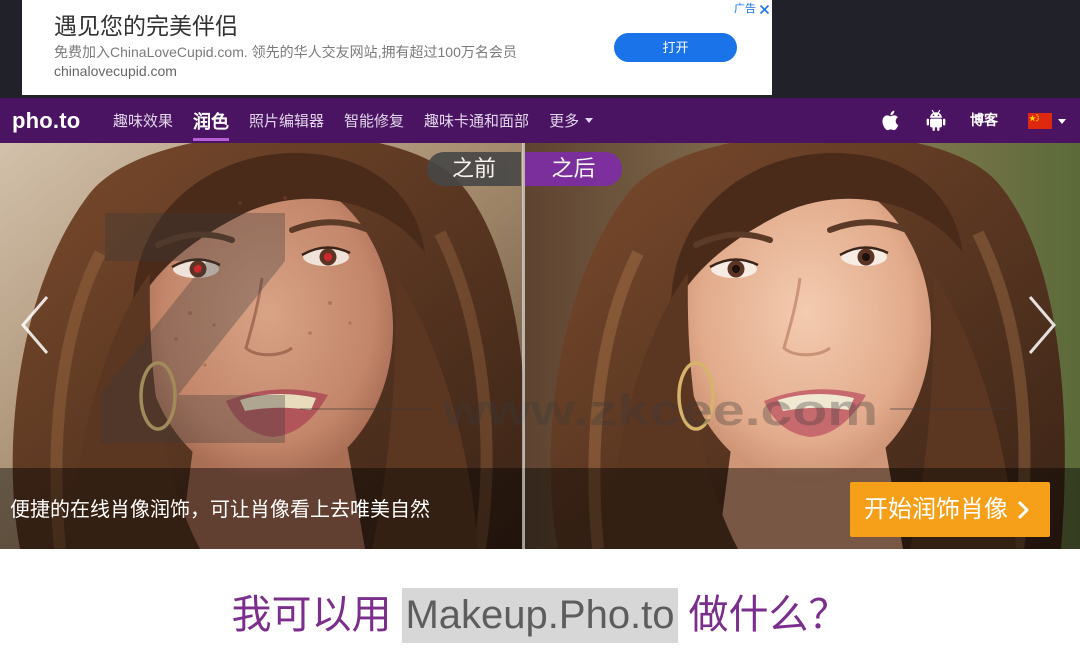 This screenshot has height=657, width=1080. What do you see at coordinates (1040, 121) in the screenshot?
I see `china-flag-icon` at bounding box center [1040, 121].